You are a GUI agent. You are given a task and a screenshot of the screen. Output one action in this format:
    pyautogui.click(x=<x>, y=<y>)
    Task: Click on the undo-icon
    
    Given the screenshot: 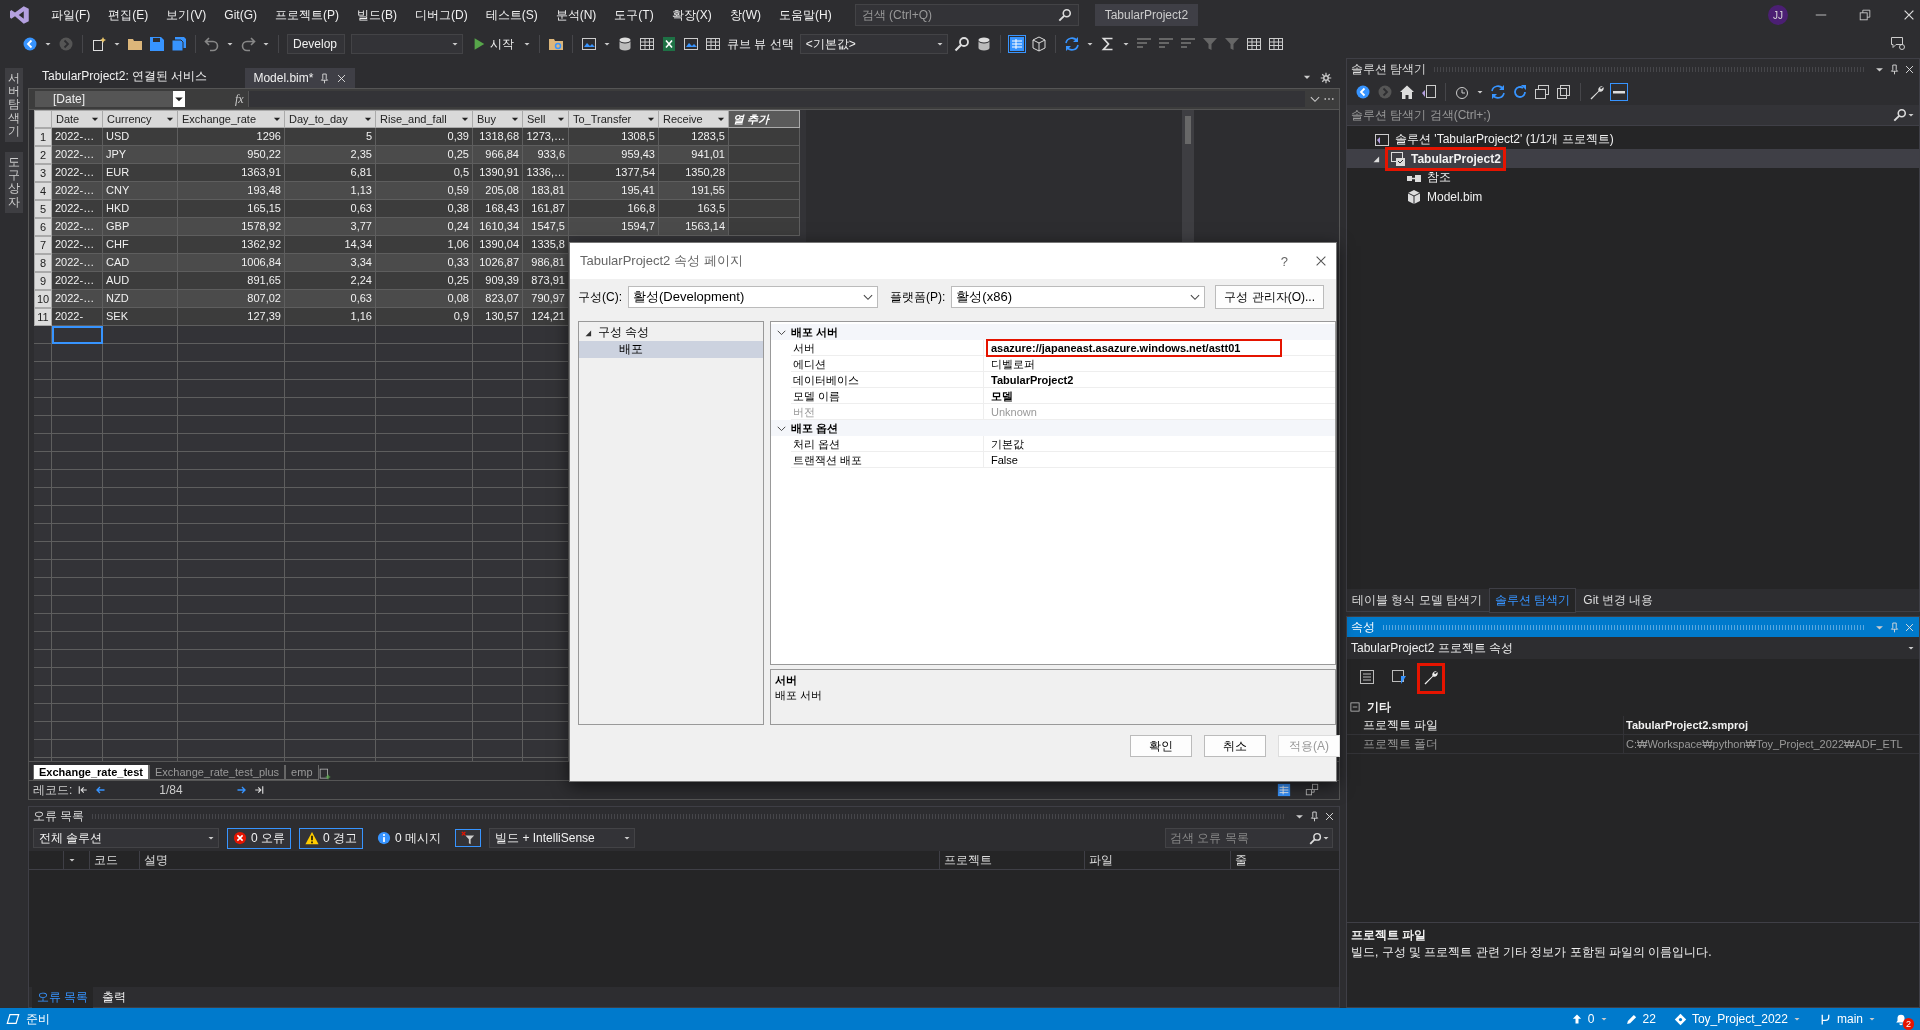 What is the action you would take?
    pyautogui.click(x=212, y=44)
    